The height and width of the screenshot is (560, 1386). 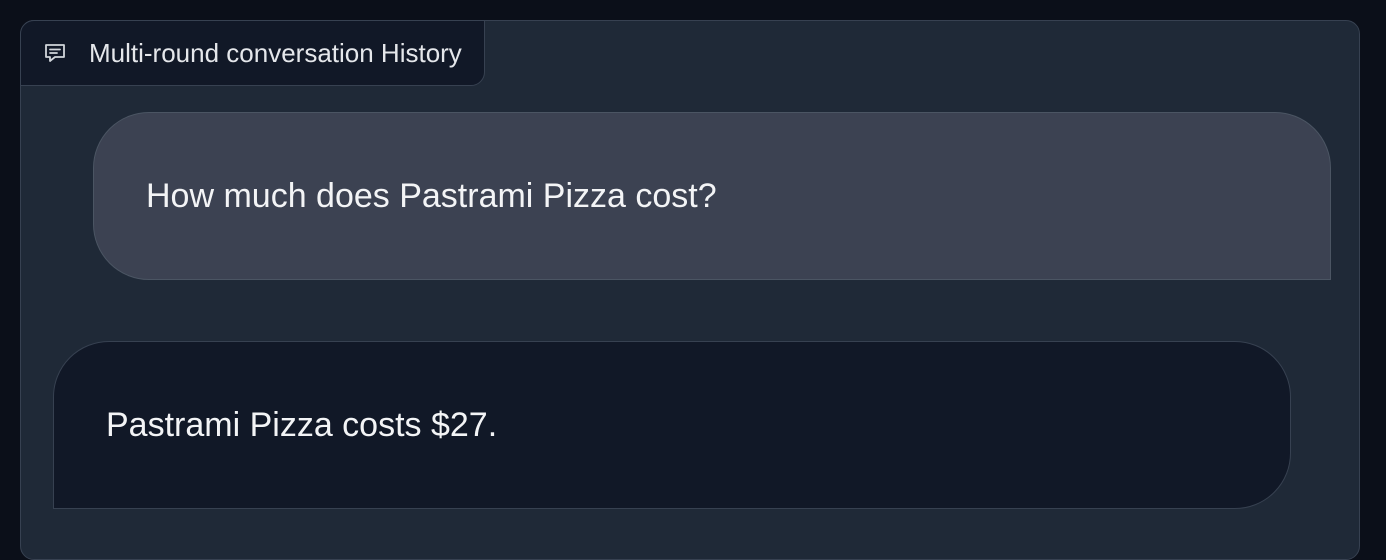 I want to click on panel-label: Multi-round conversation History, so click(x=252, y=53).